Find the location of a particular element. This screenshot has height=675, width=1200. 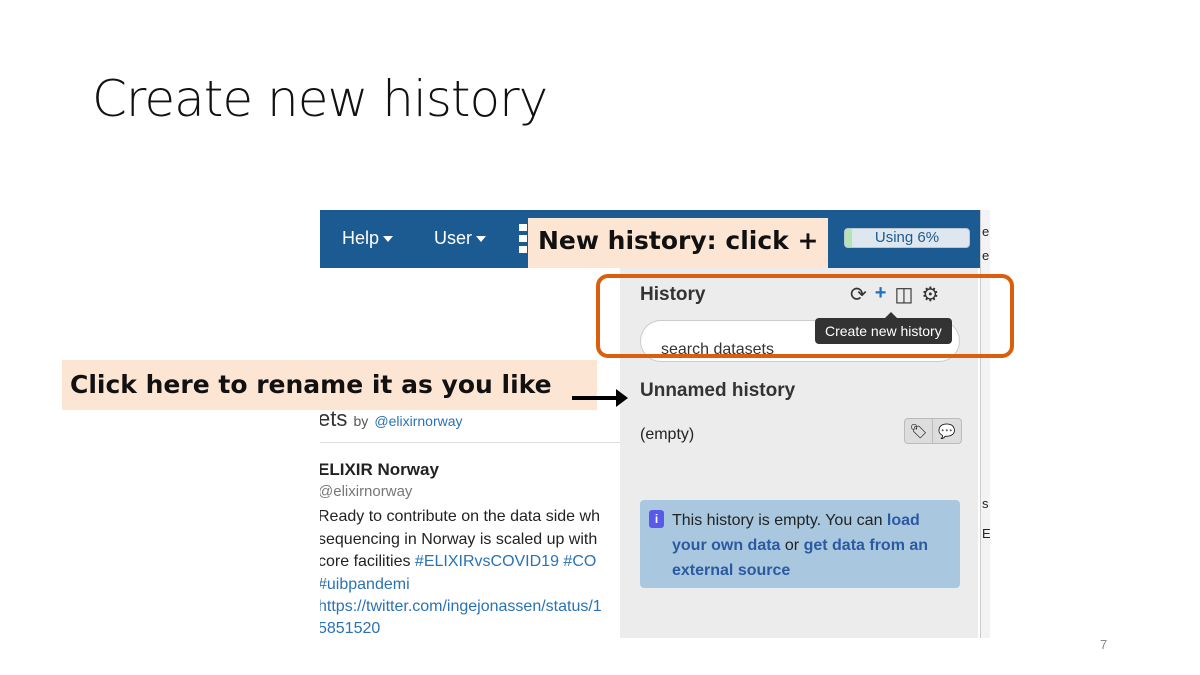

divider is located at coordinates (470, 442).